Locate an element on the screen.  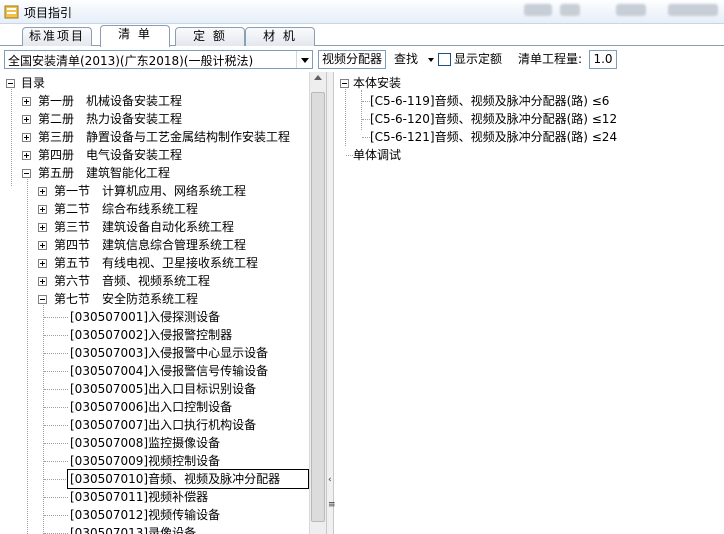
tab-quota: 定 额 is located at coordinates (210, 36).